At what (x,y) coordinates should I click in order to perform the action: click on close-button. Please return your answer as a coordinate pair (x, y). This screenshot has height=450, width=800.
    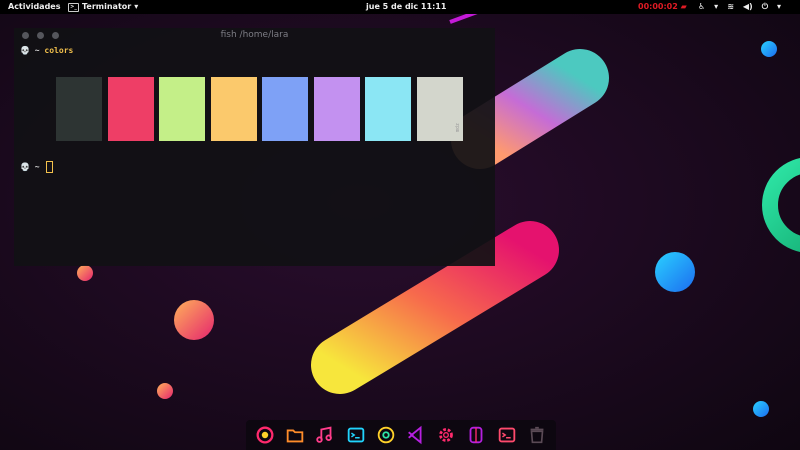
    Looking at the image, I should click on (25, 35).